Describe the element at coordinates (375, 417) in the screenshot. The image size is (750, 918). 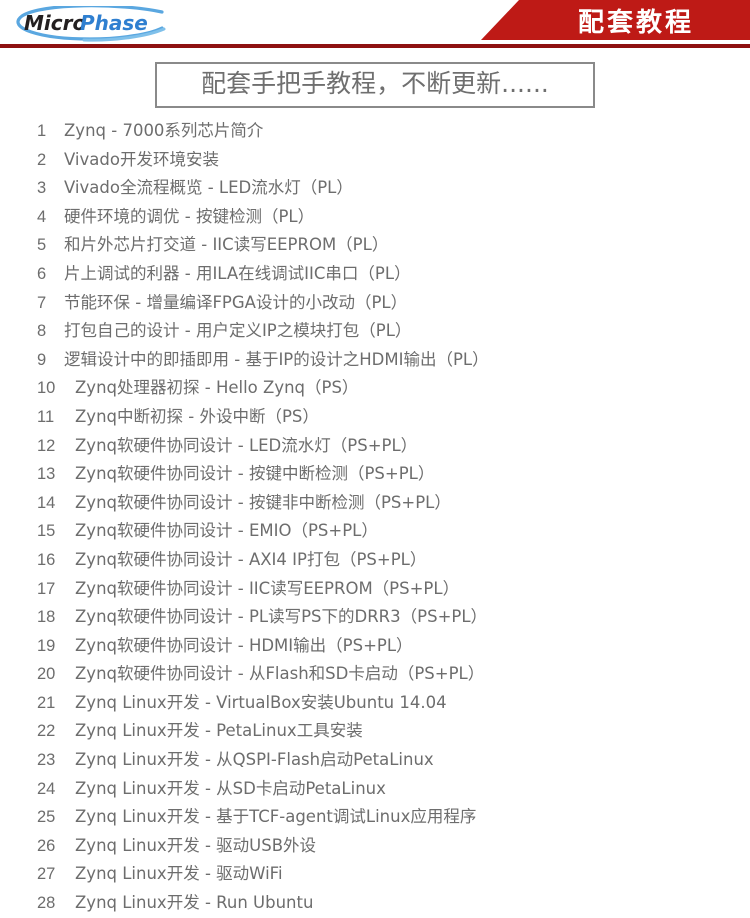
I see `list-item: 11 Zynq中断初探 - 外设中断（PS）` at that location.